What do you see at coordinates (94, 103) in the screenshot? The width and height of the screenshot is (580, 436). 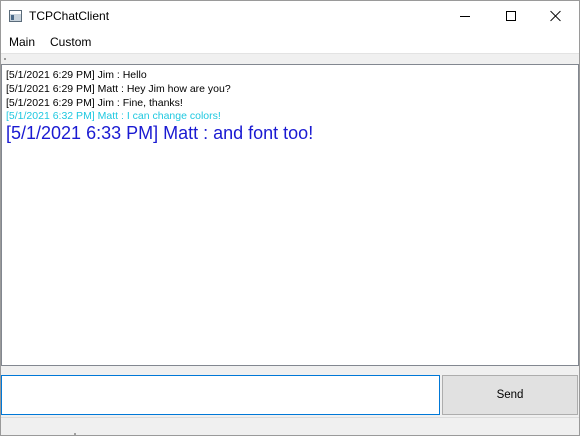 I see `chat-message: [5/1/2021 6:29 PM] Jim : Fine, thanks!` at bounding box center [94, 103].